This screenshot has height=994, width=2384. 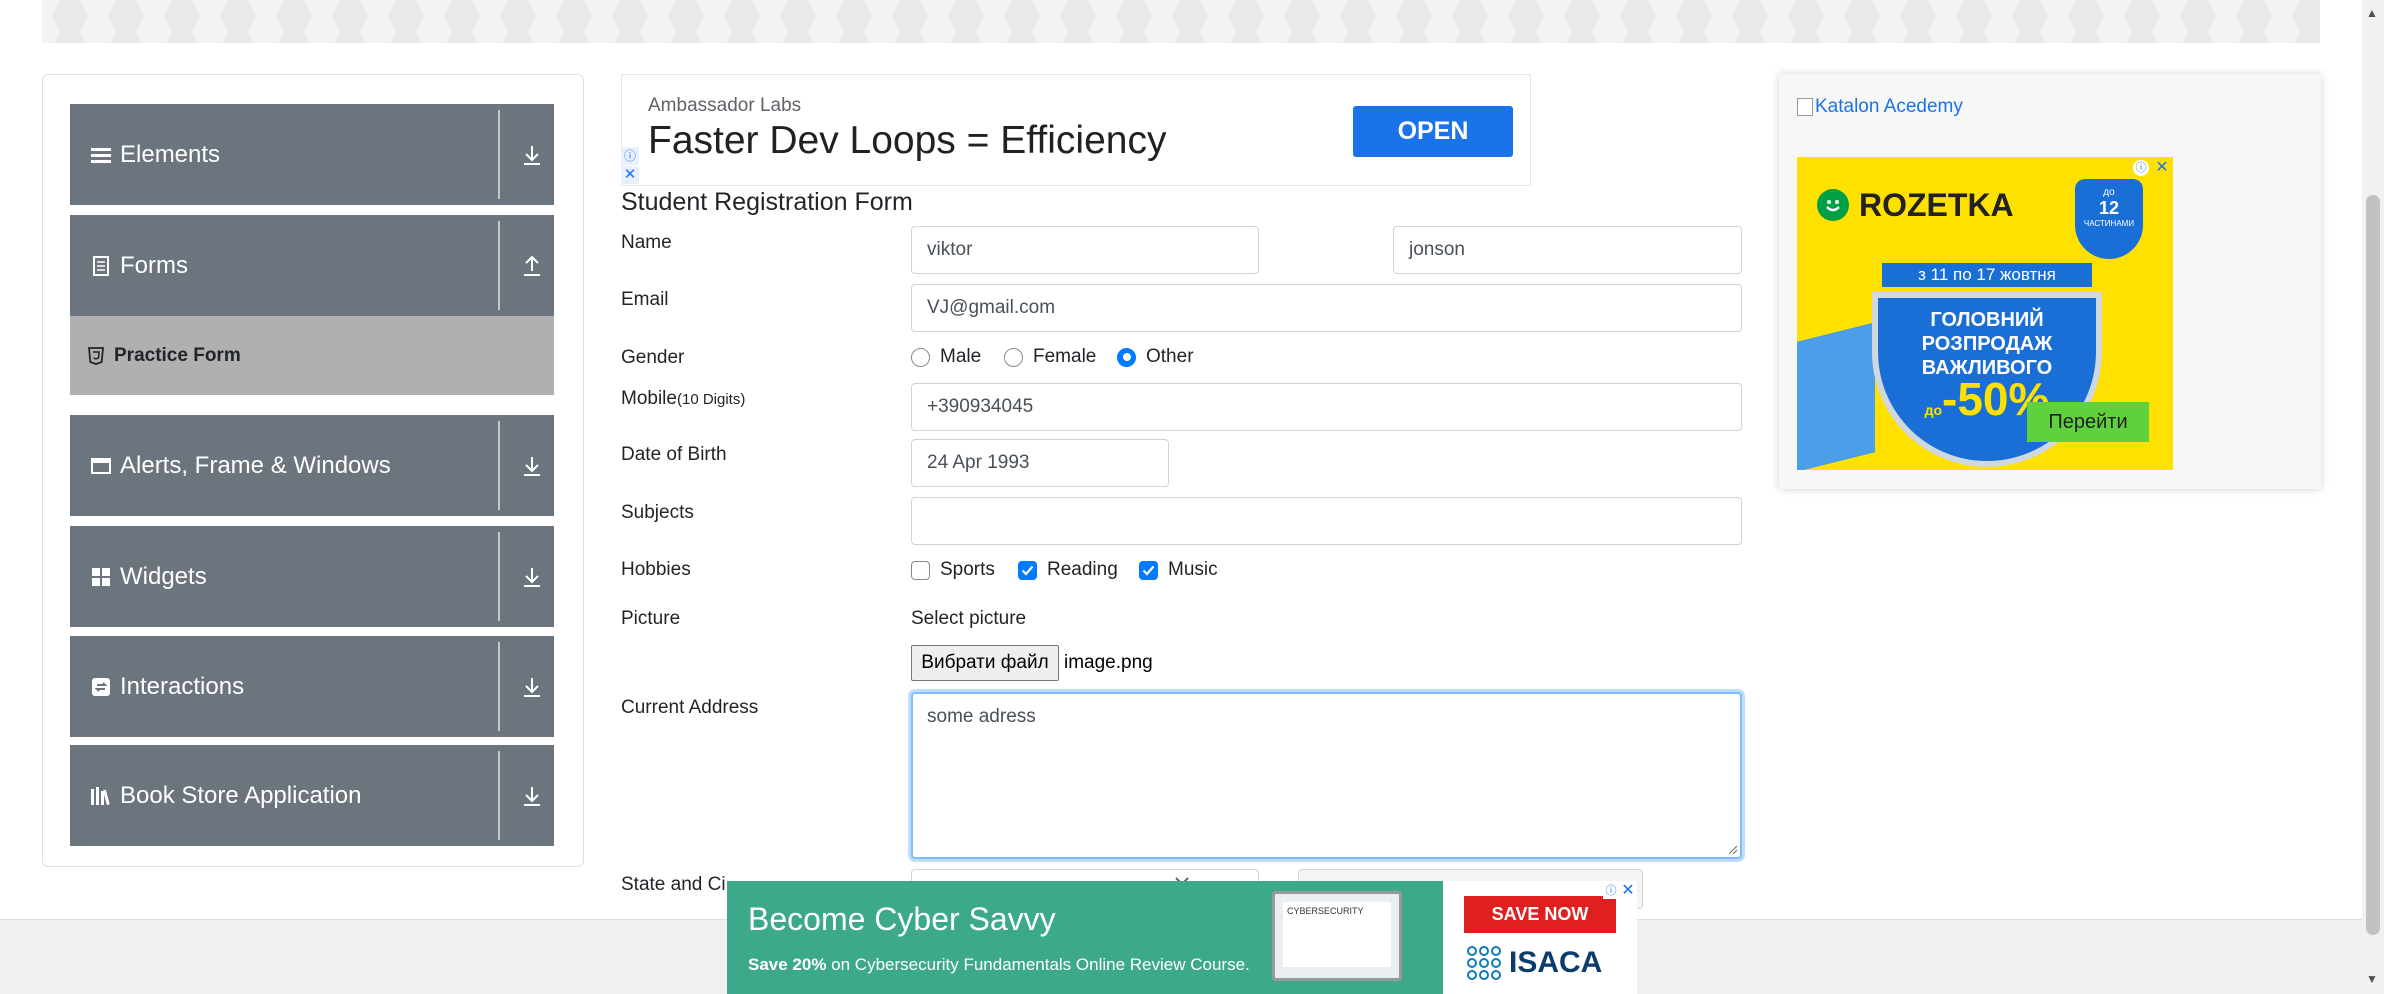 I want to click on sidebar-group-label: Book Store Application, so click(x=241, y=795).